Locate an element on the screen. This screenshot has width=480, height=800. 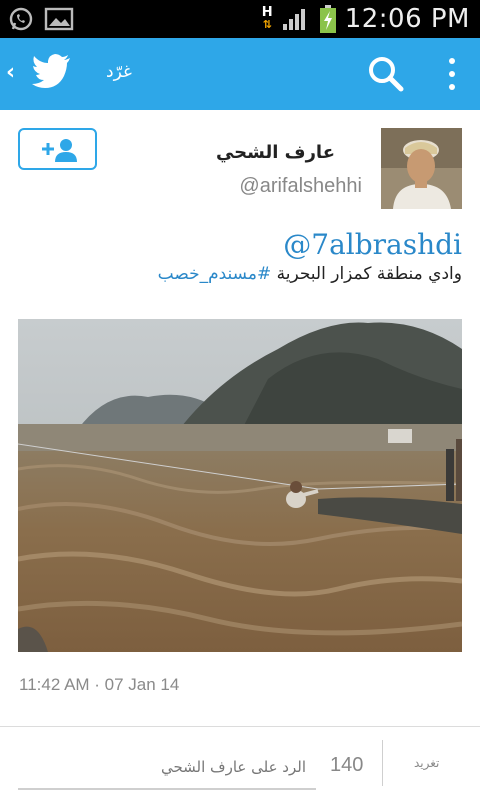
network-type-indicator: H ⇅ is located at coordinates (267, 18).